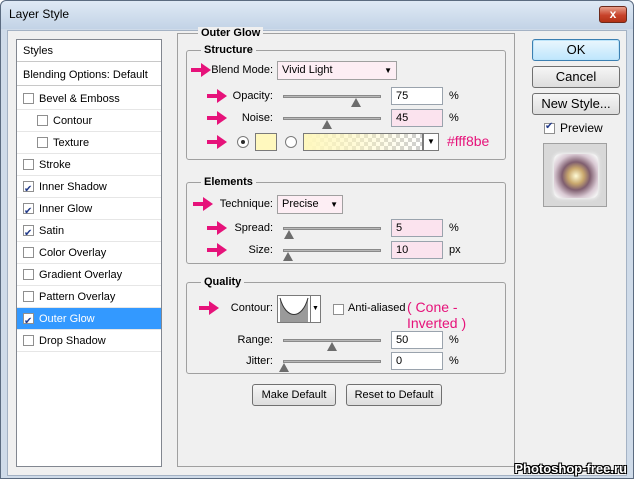  I want to click on preview-checkbox, so click(549, 127).